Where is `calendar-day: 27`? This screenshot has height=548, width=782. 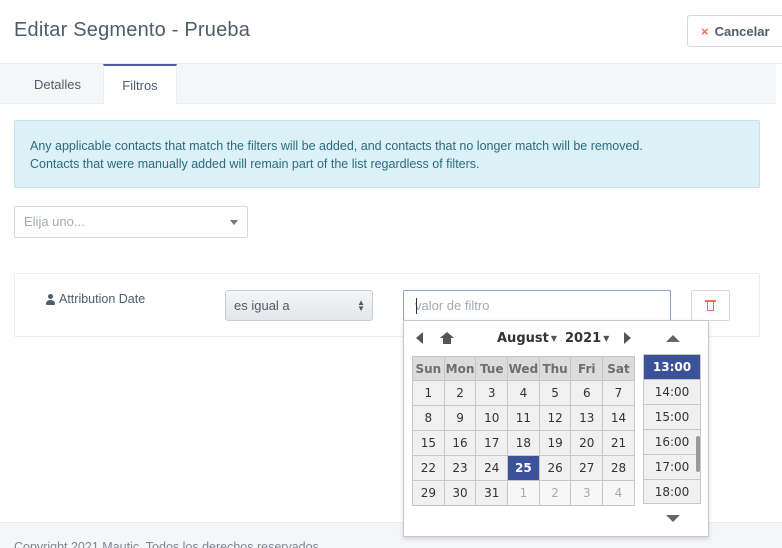 calendar-day: 27 is located at coordinates (587, 468).